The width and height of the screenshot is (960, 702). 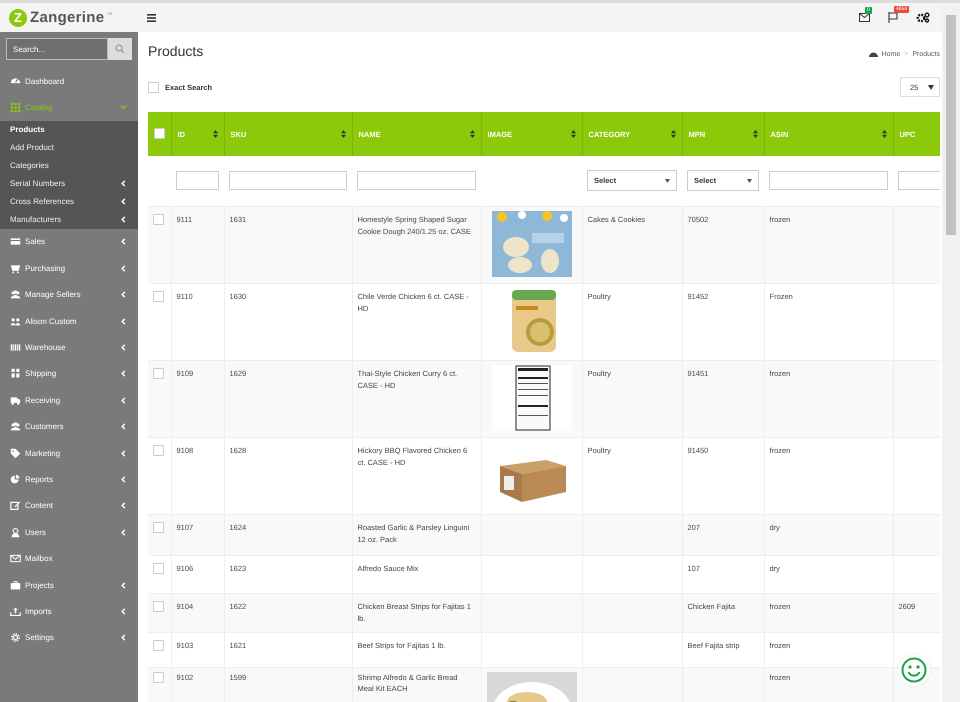 What do you see at coordinates (176, 51) in the screenshot?
I see `page-title: Products` at bounding box center [176, 51].